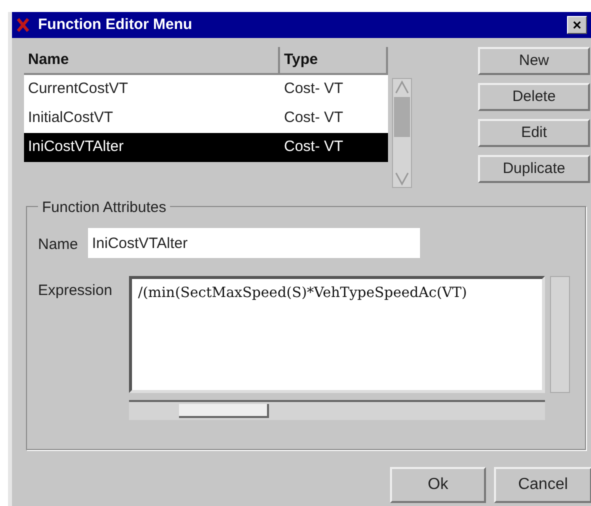 The height and width of the screenshot is (506, 591). What do you see at coordinates (542, 485) in the screenshot?
I see `cancel-button: Cancel` at bounding box center [542, 485].